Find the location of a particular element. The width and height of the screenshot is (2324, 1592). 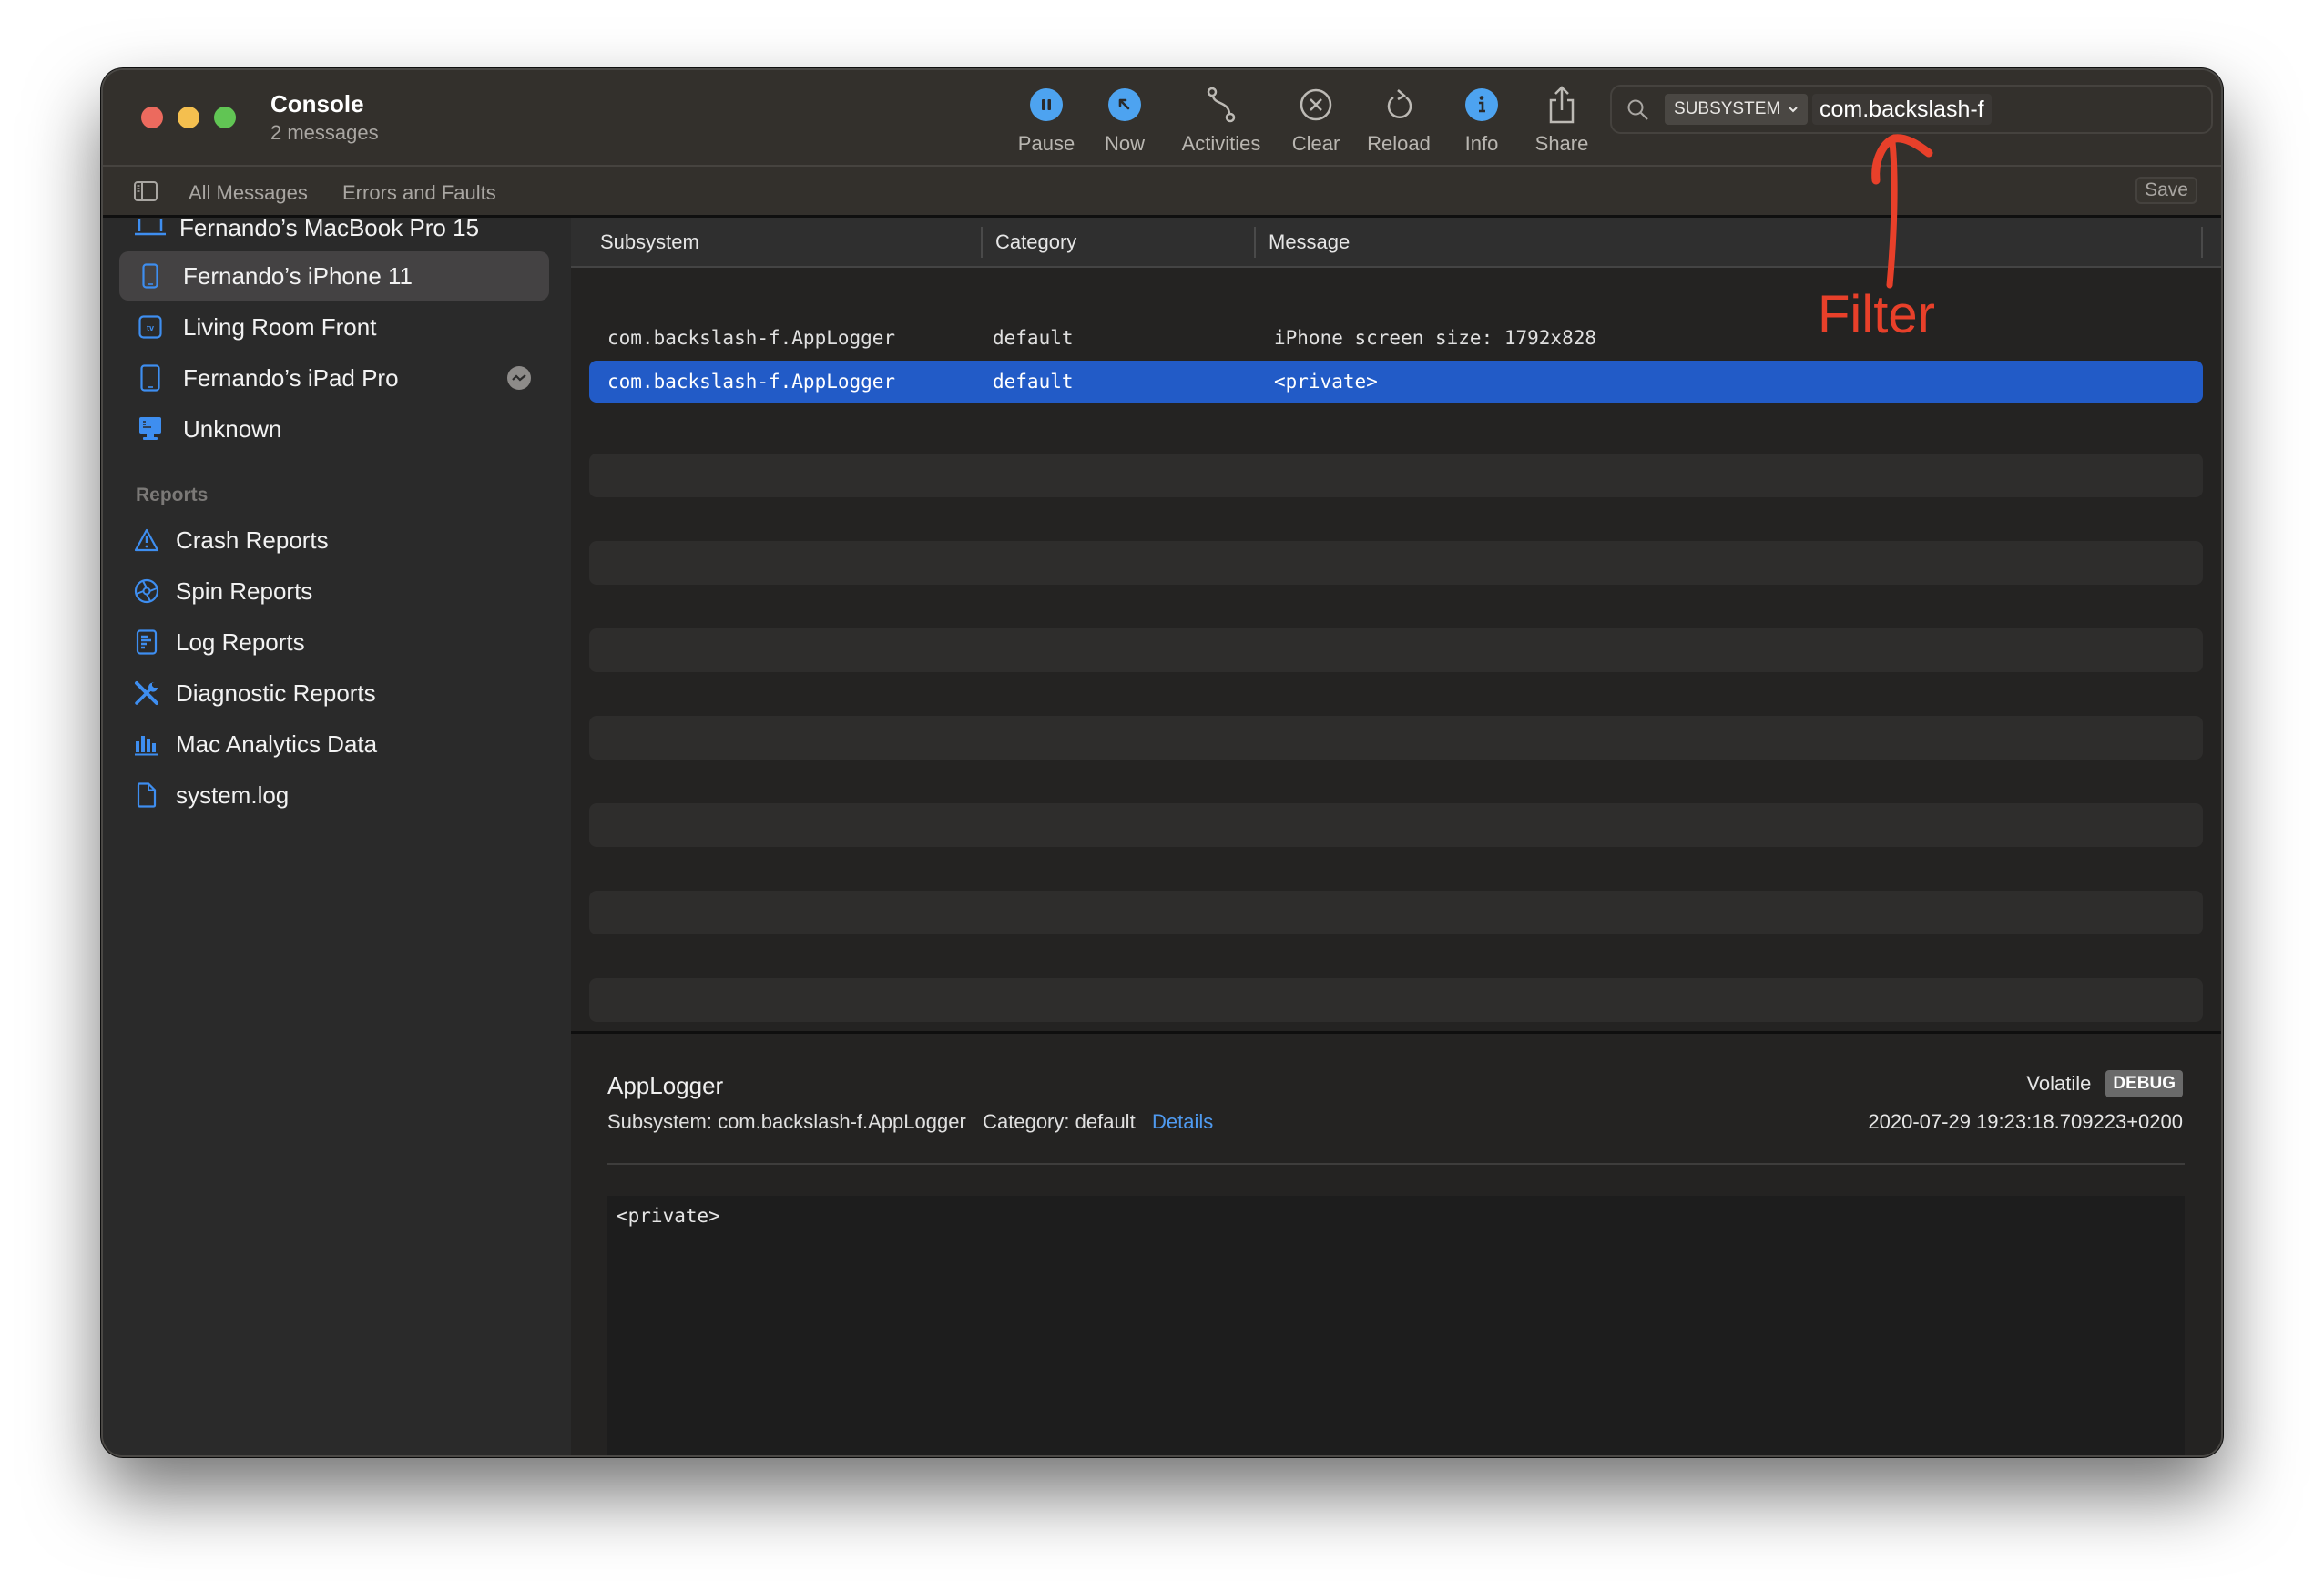

sidebar-item-macbook: Fernando’s MacBook Pro 15 is located at coordinates (334, 235).